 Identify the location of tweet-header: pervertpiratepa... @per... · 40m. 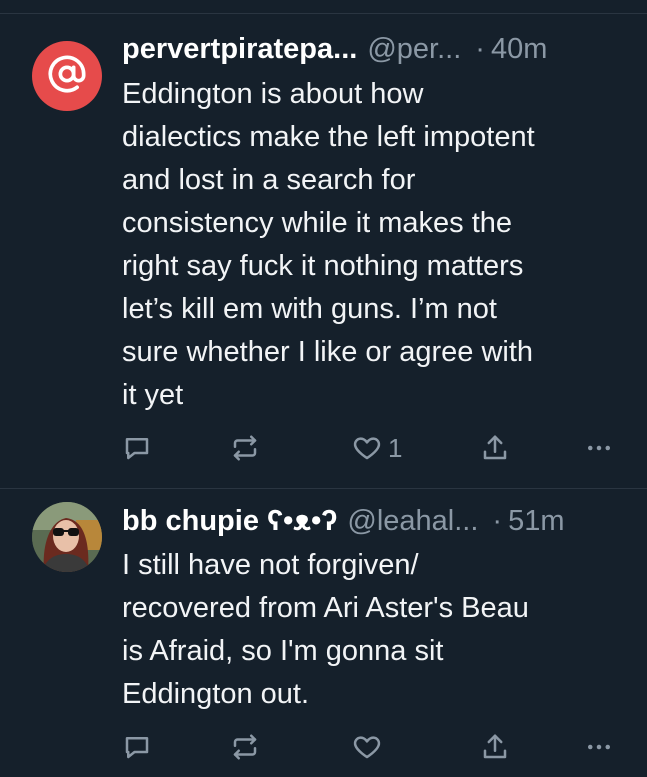
(374, 49).